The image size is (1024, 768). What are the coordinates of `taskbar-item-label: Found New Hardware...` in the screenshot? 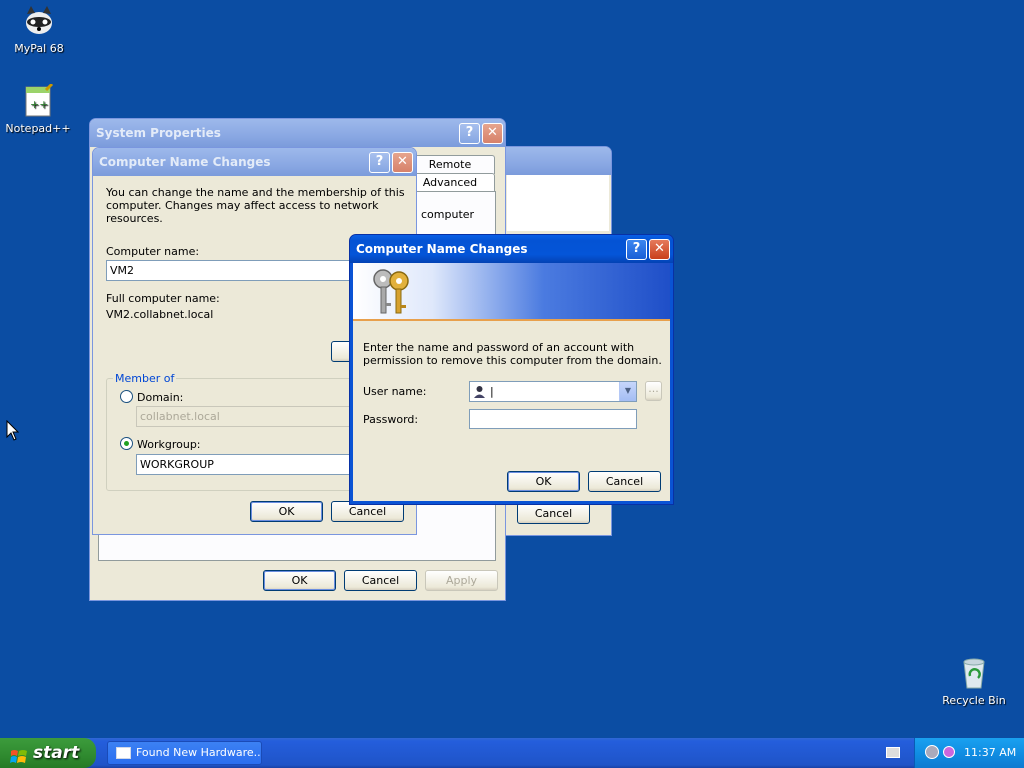 It's located at (199, 752).